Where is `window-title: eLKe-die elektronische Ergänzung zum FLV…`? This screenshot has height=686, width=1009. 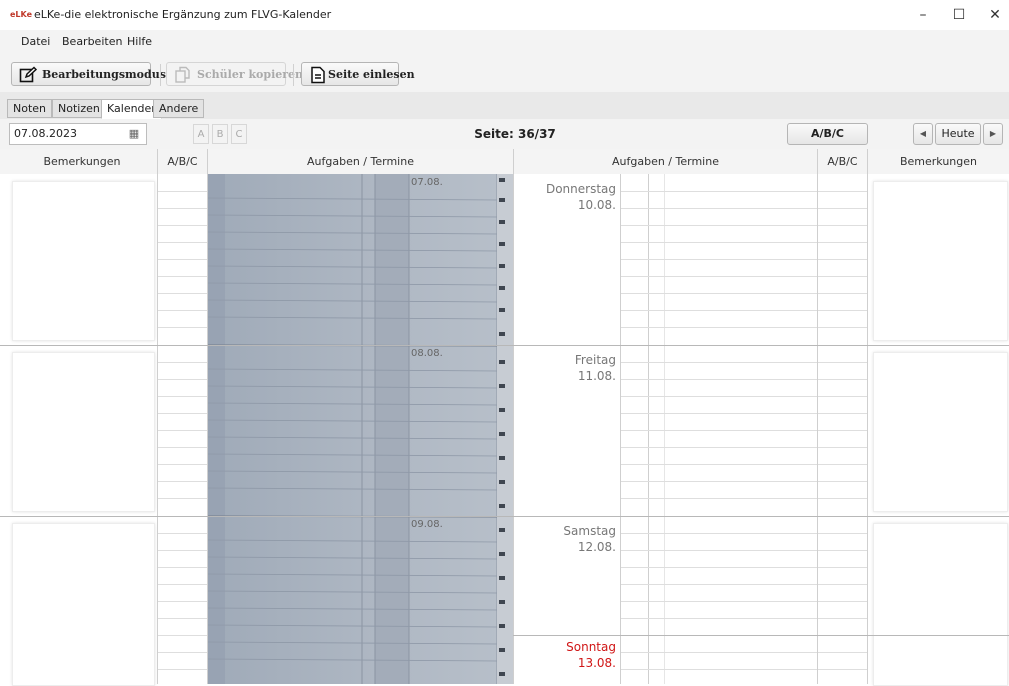 window-title: eLKe-die elektronische Ergänzung zum FLV… is located at coordinates (183, 14).